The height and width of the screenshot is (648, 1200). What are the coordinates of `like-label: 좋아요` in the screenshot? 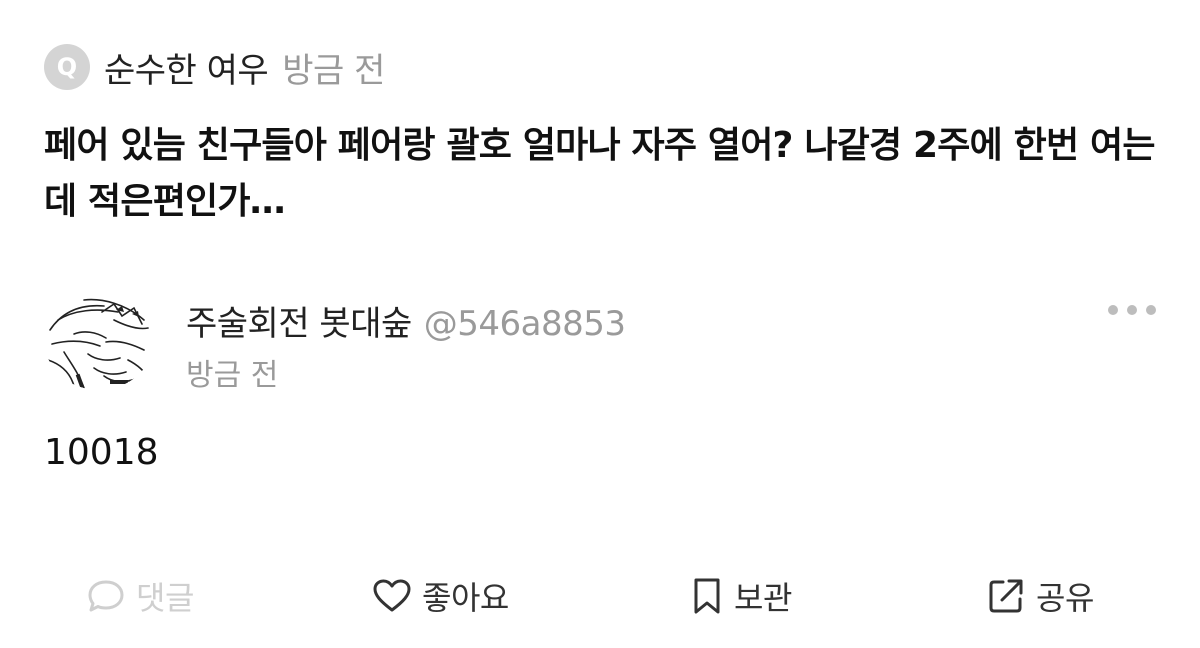 It's located at (465, 598).